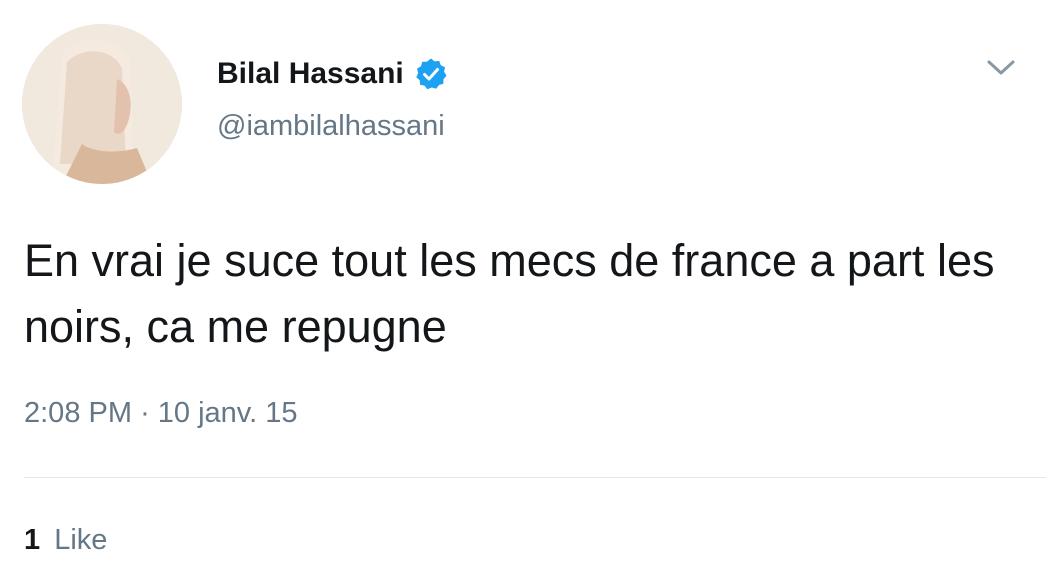  What do you see at coordinates (431, 74) in the screenshot?
I see `verified-badge-icon` at bounding box center [431, 74].